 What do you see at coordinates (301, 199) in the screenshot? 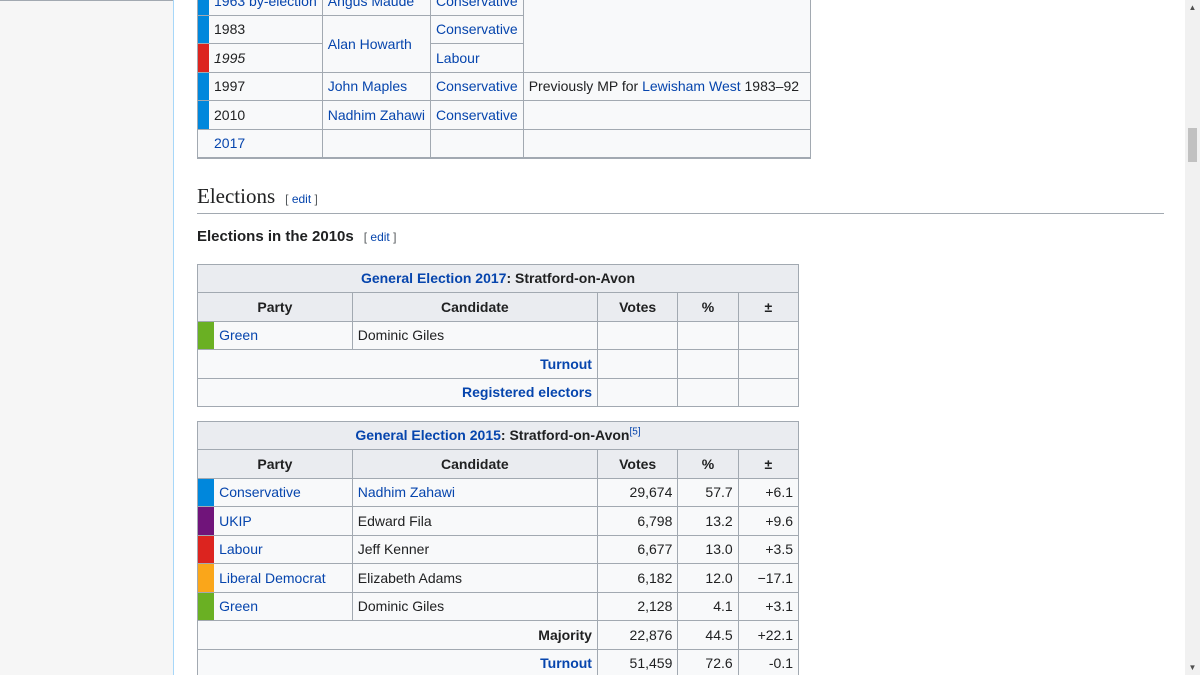
I see `edit-section-link: [ edit ]` at bounding box center [301, 199].